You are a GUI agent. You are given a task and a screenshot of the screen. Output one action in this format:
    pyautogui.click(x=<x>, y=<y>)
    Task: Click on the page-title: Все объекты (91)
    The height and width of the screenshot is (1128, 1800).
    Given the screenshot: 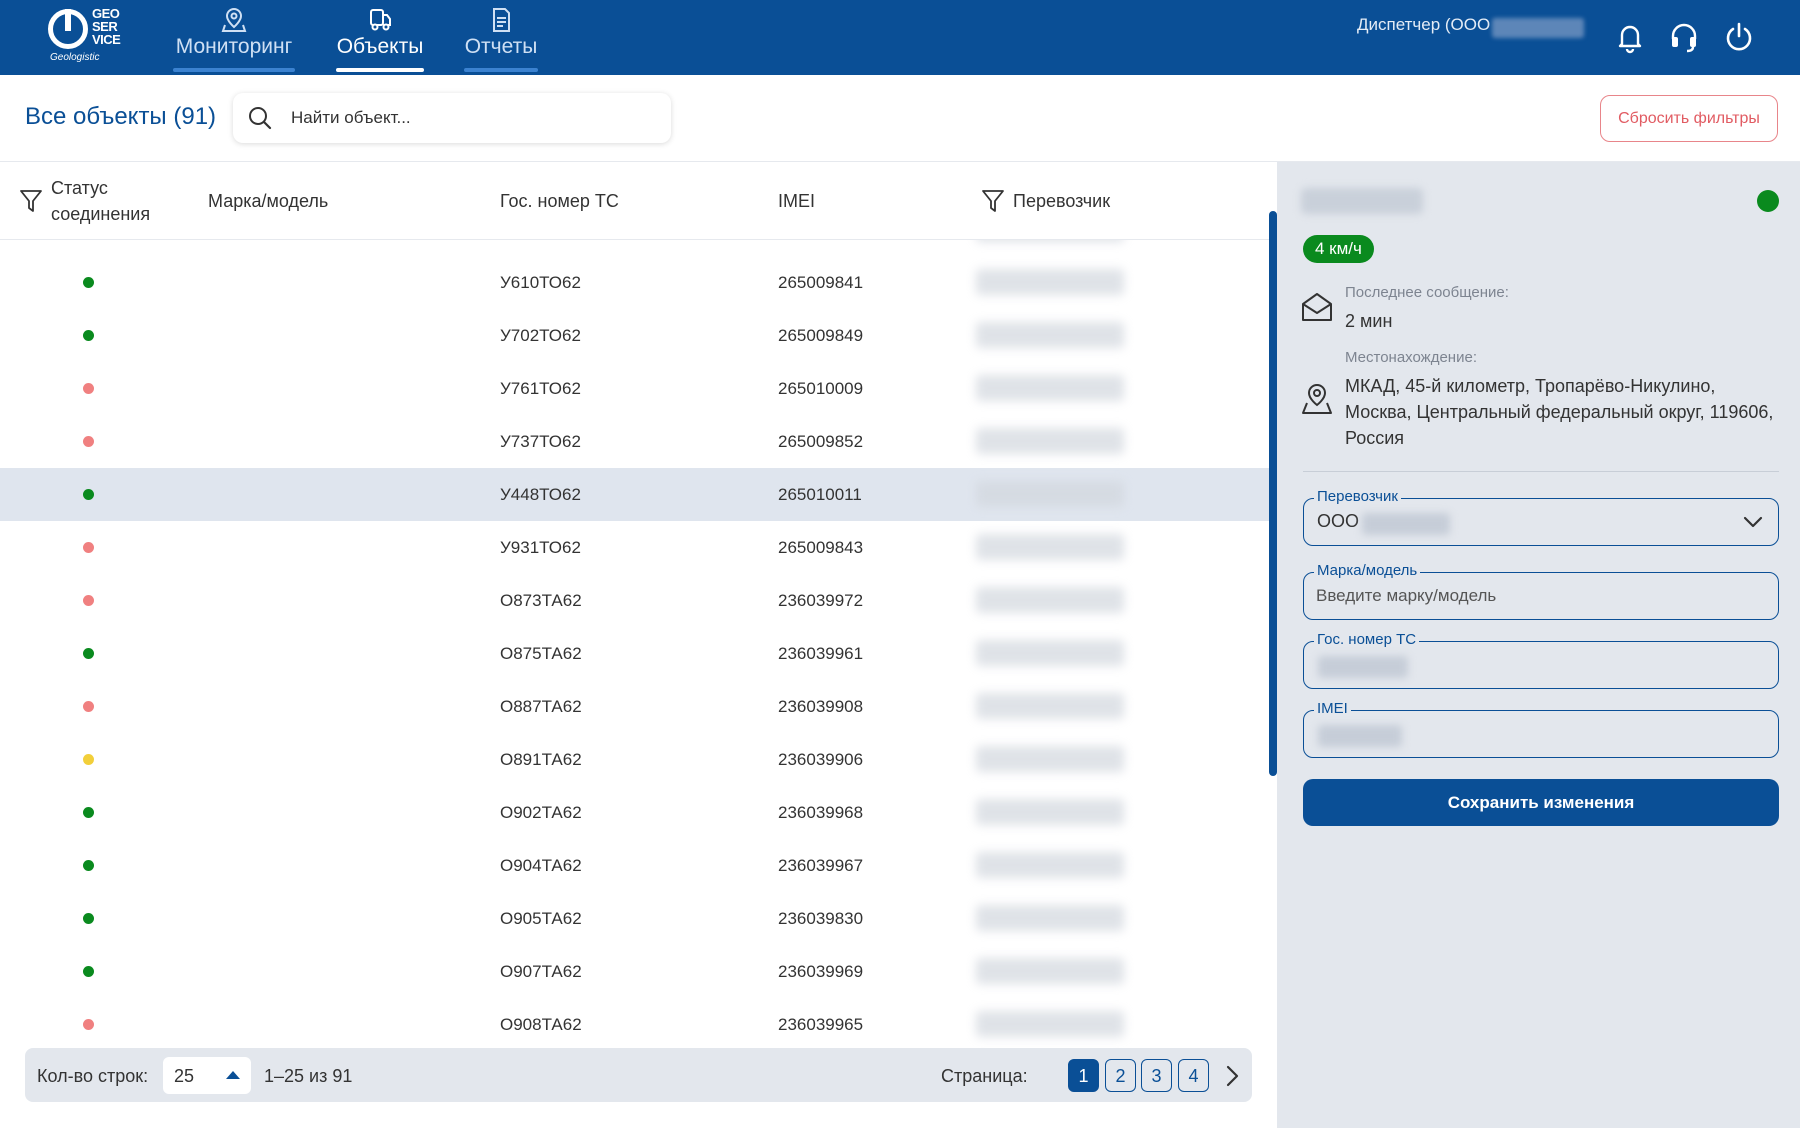 What is the action you would take?
    pyautogui.click(x=121, y=116)
    